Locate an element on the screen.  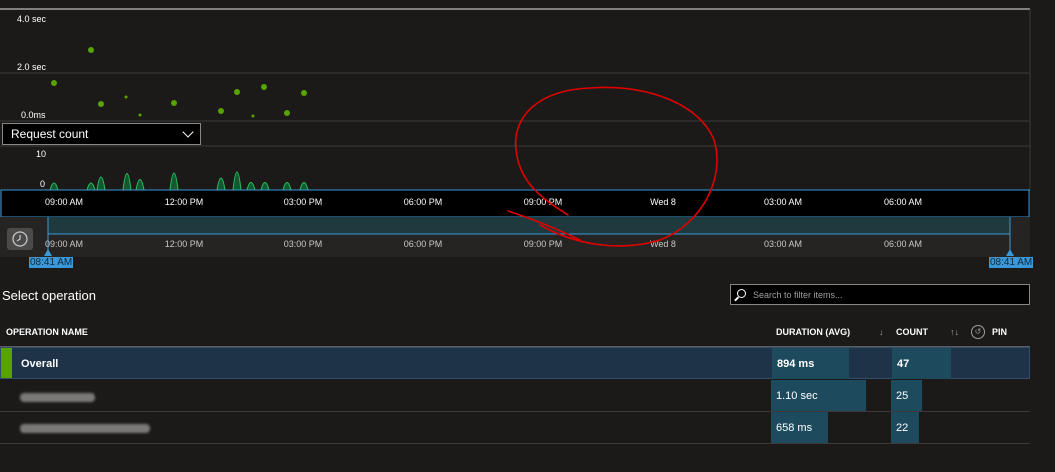
time-axis-tick: 03:00 PM is located at coordinates (303, 202).